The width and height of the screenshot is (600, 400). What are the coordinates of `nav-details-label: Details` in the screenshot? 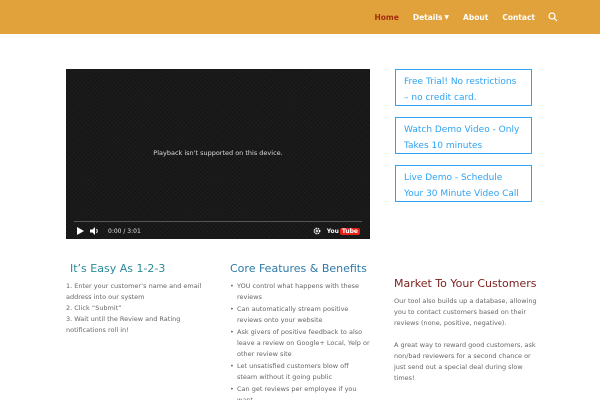 It's located at (427, 17).